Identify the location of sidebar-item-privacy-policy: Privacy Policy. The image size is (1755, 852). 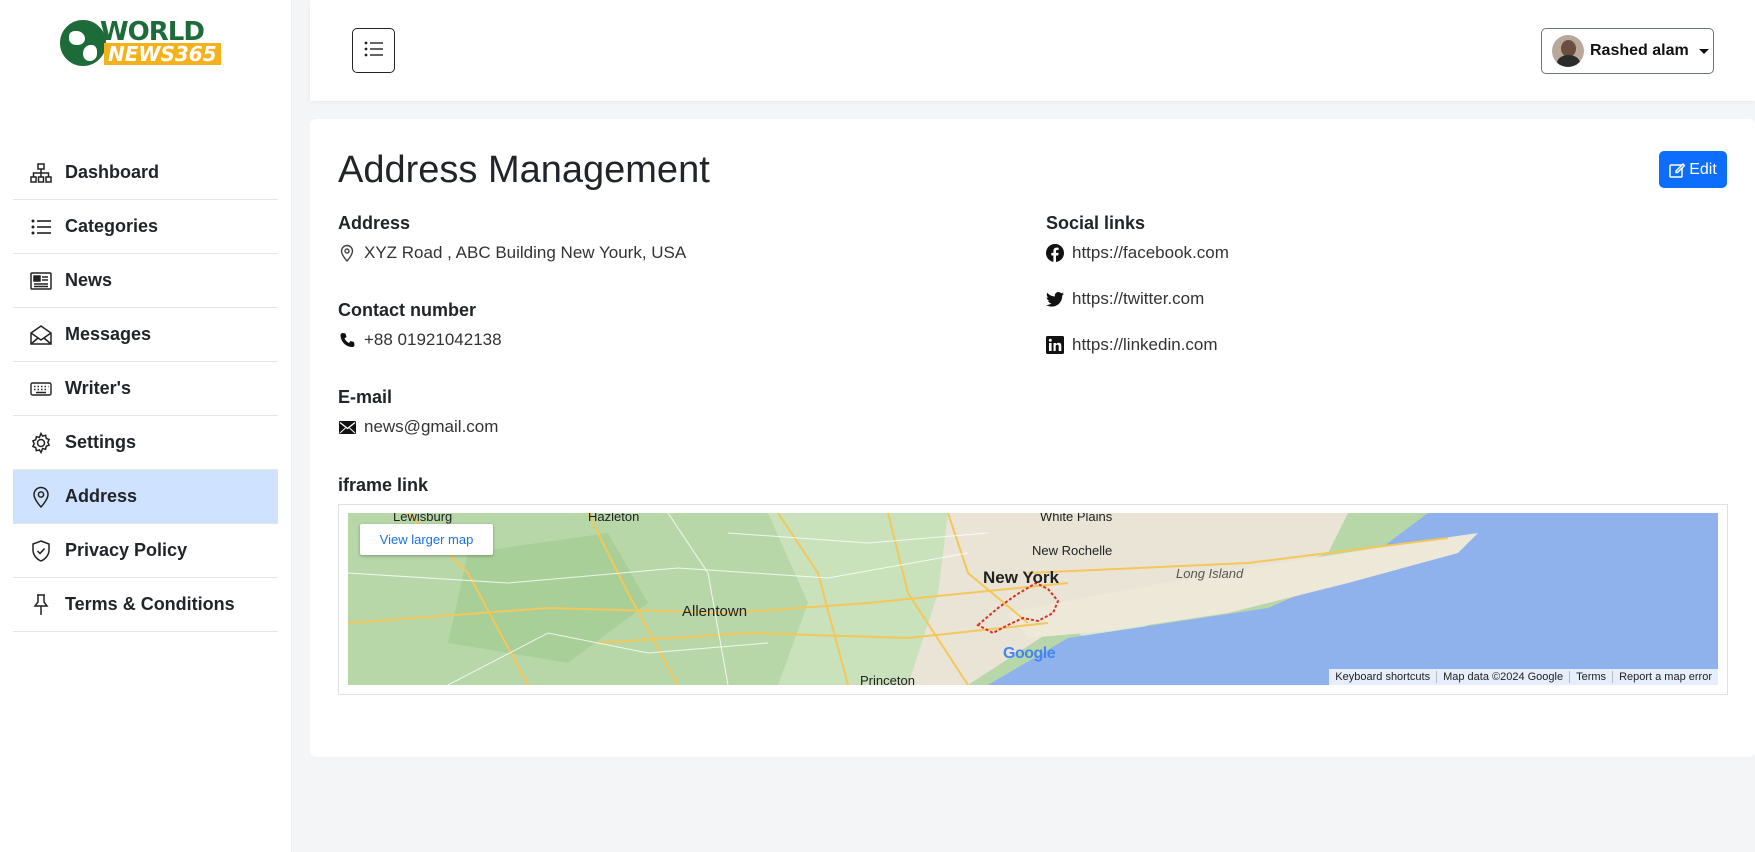
(145, 551).